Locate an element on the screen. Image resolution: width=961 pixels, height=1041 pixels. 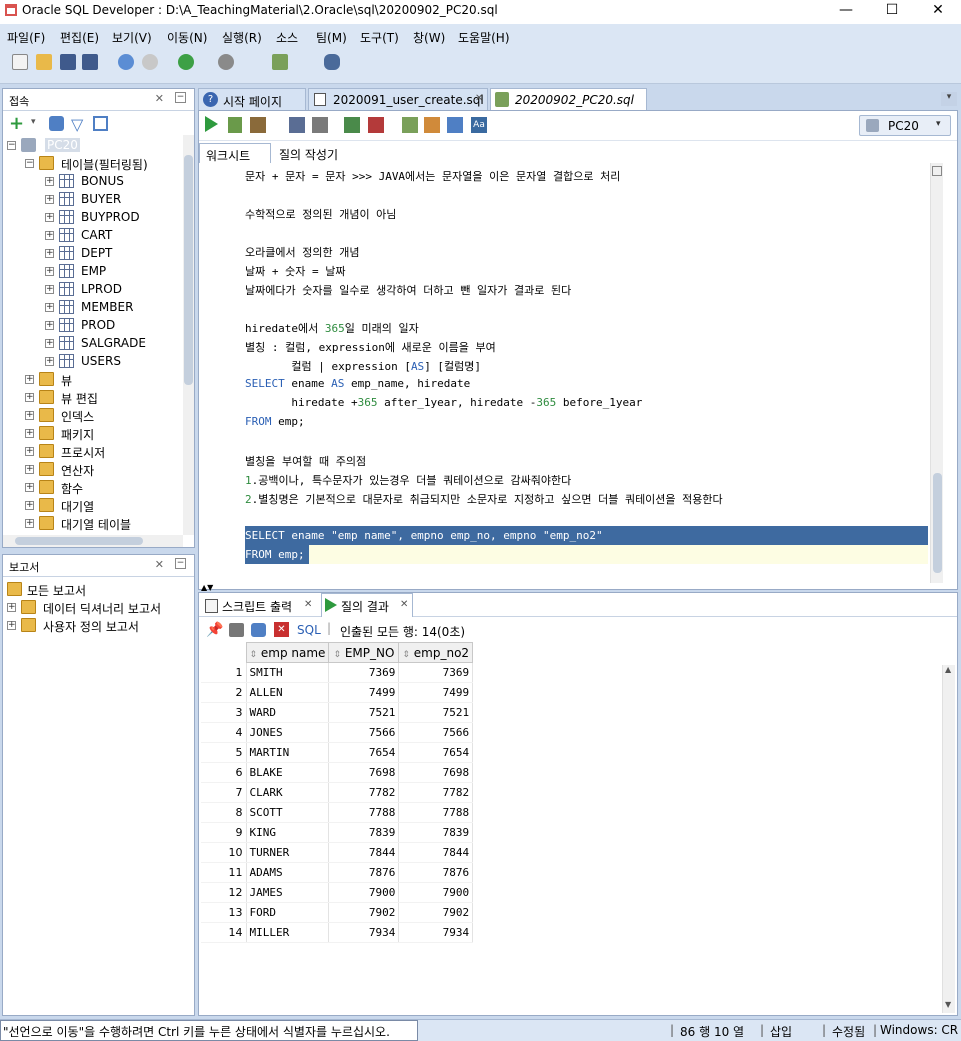
table-row: 13 FORD 7902 7902 is located at coordinates (337, 912).